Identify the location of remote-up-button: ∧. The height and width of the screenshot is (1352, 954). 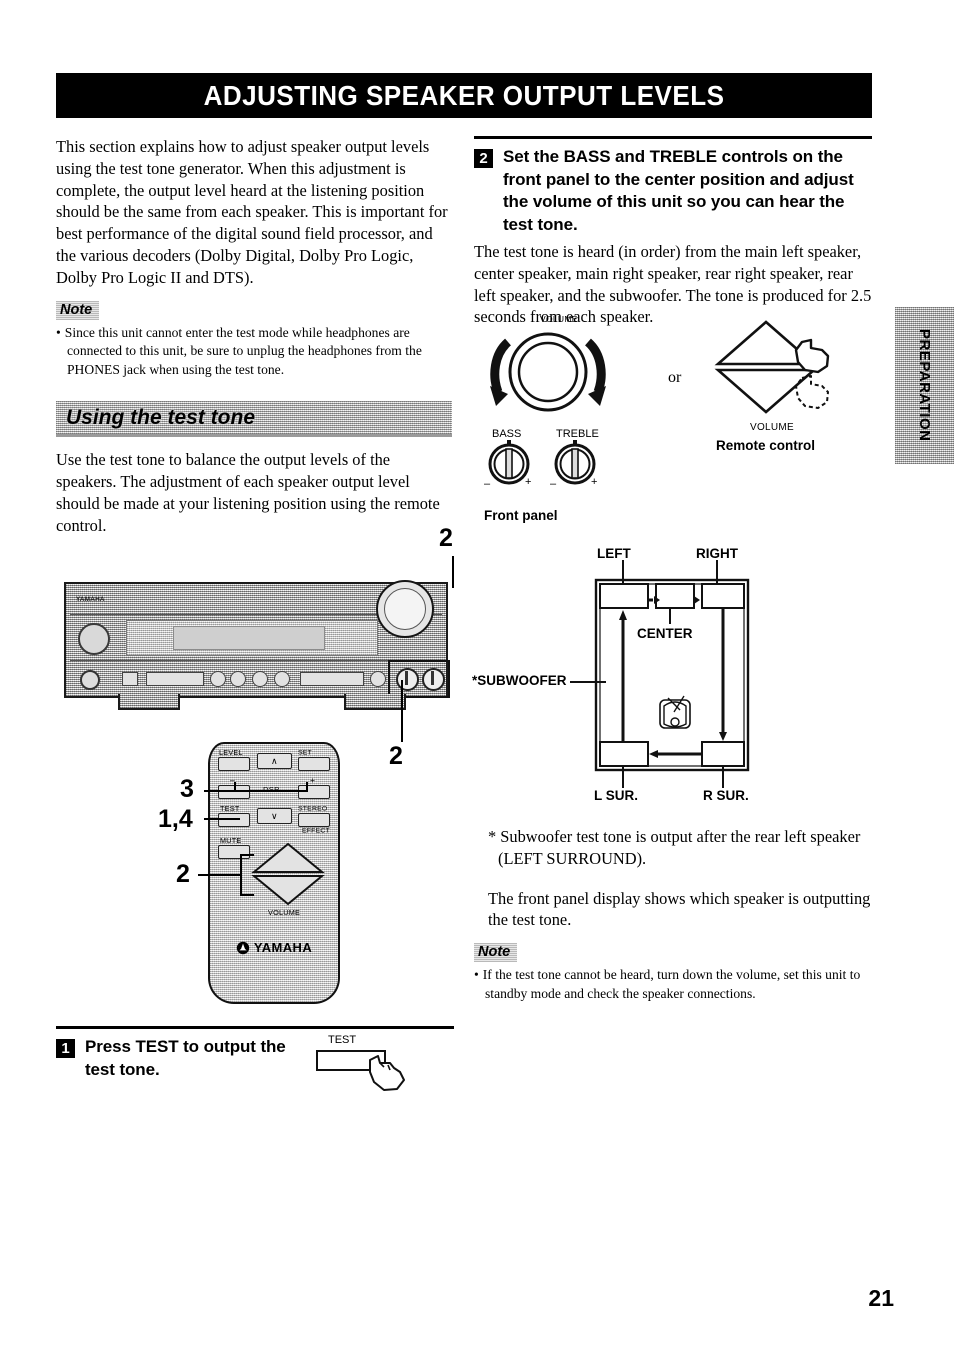
(274, 761).